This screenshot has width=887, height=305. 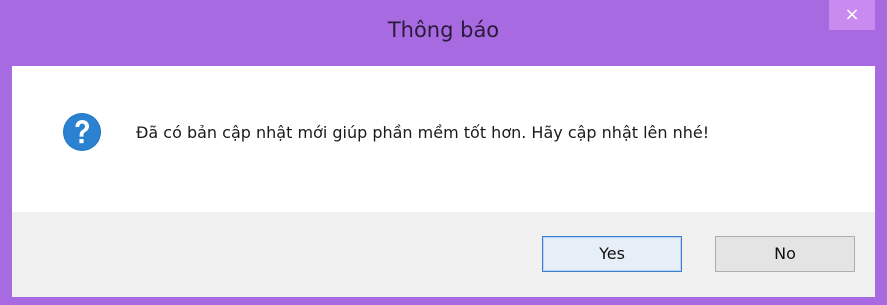 What do you see at coordinates (785, 254) in the screenshot?
I see `no-button: No` at bounding box center [785, 254].